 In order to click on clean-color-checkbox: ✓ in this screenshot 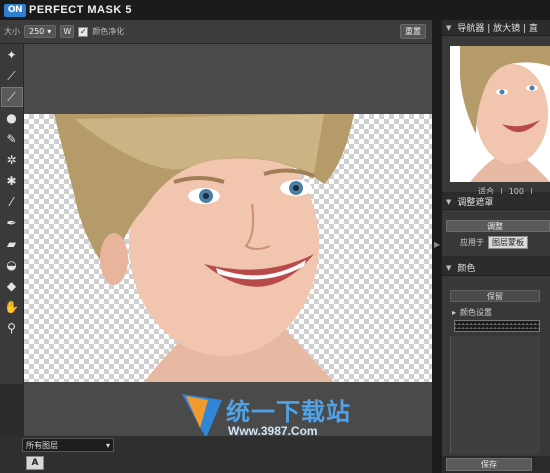, I will do `click(83, 31)`.